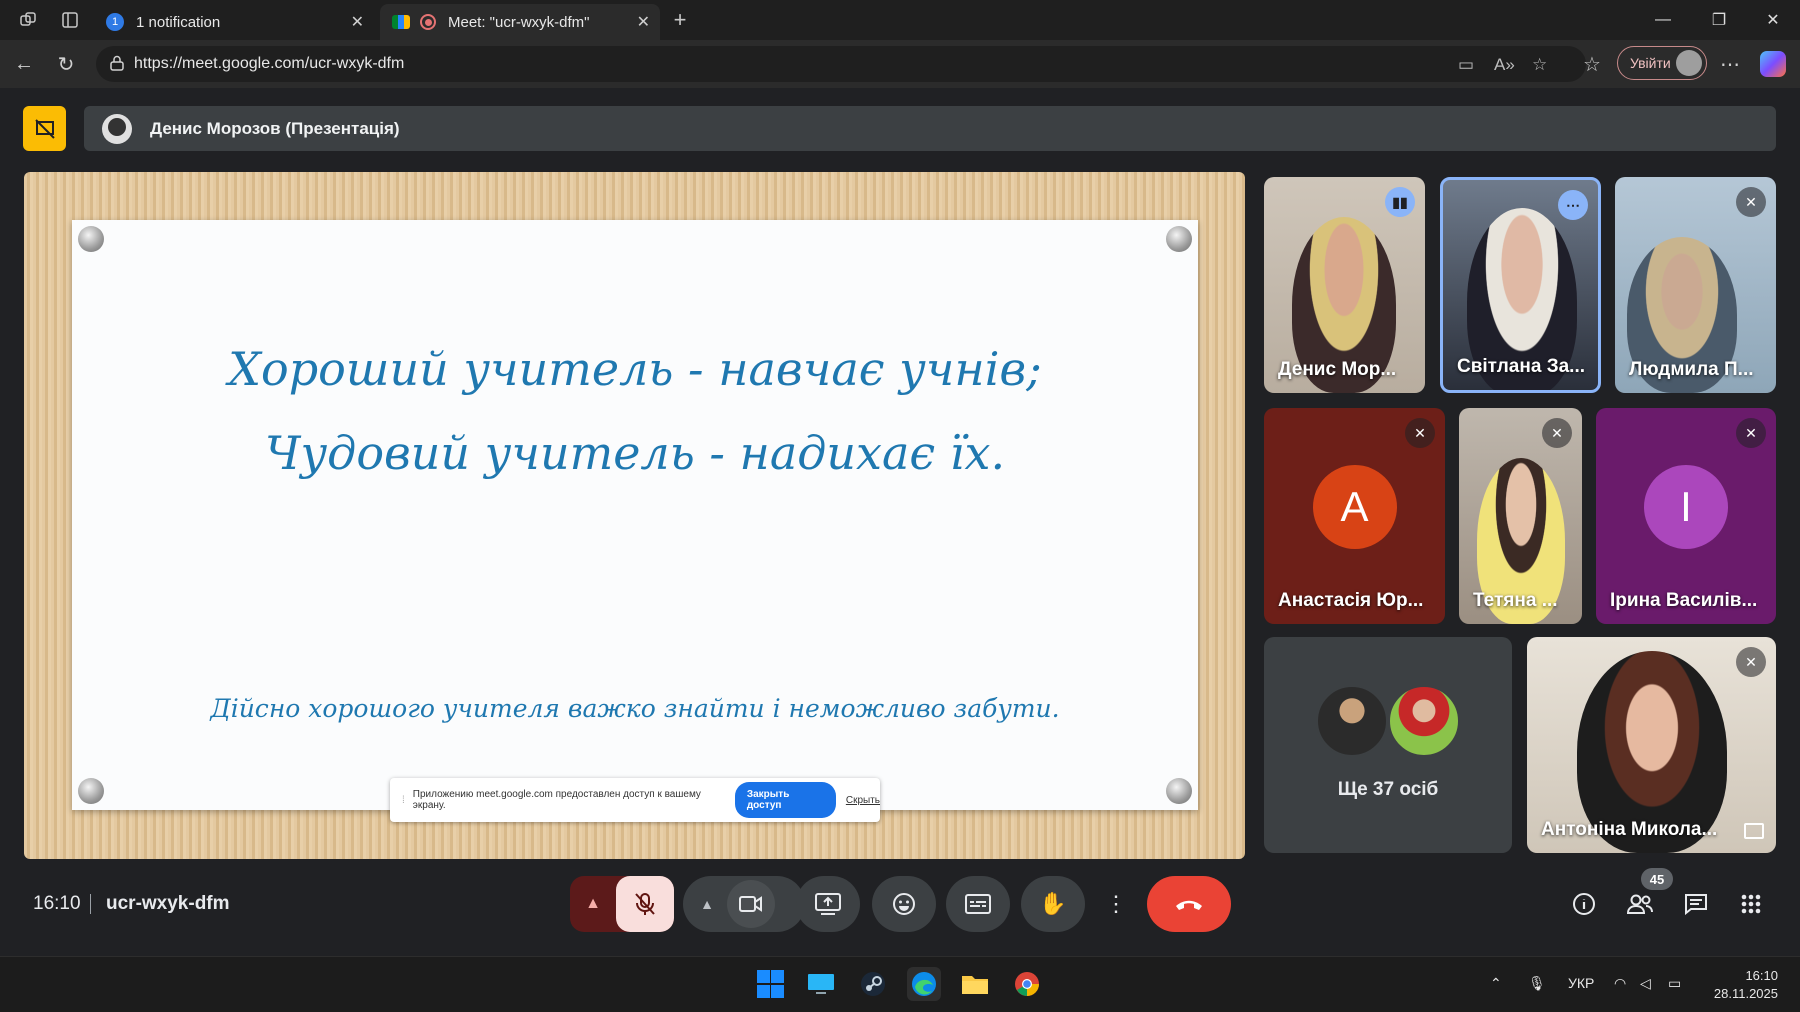 This screenshot has width=1800, height=1012. Describe the element at coordinates (751, 904) in the screenshot. I see `camera-button` at that location.